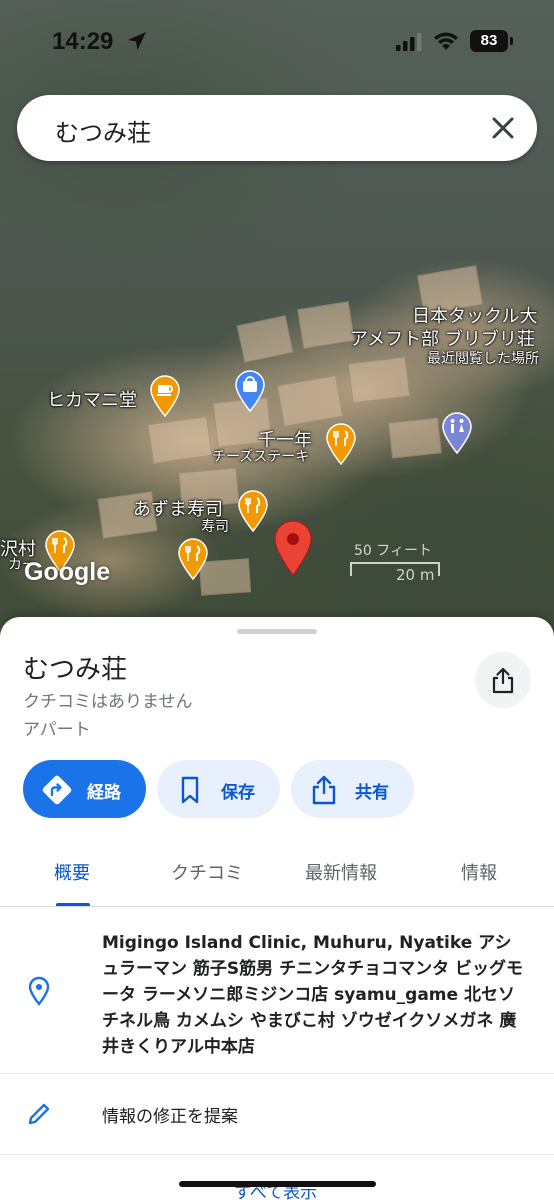 Image resolution: width=554 pixels, height=1200 pixels. What do you see at coordinates (372, 793) in the screenshot?
I see `share-label: 共有` at bounding box center [372, 793].